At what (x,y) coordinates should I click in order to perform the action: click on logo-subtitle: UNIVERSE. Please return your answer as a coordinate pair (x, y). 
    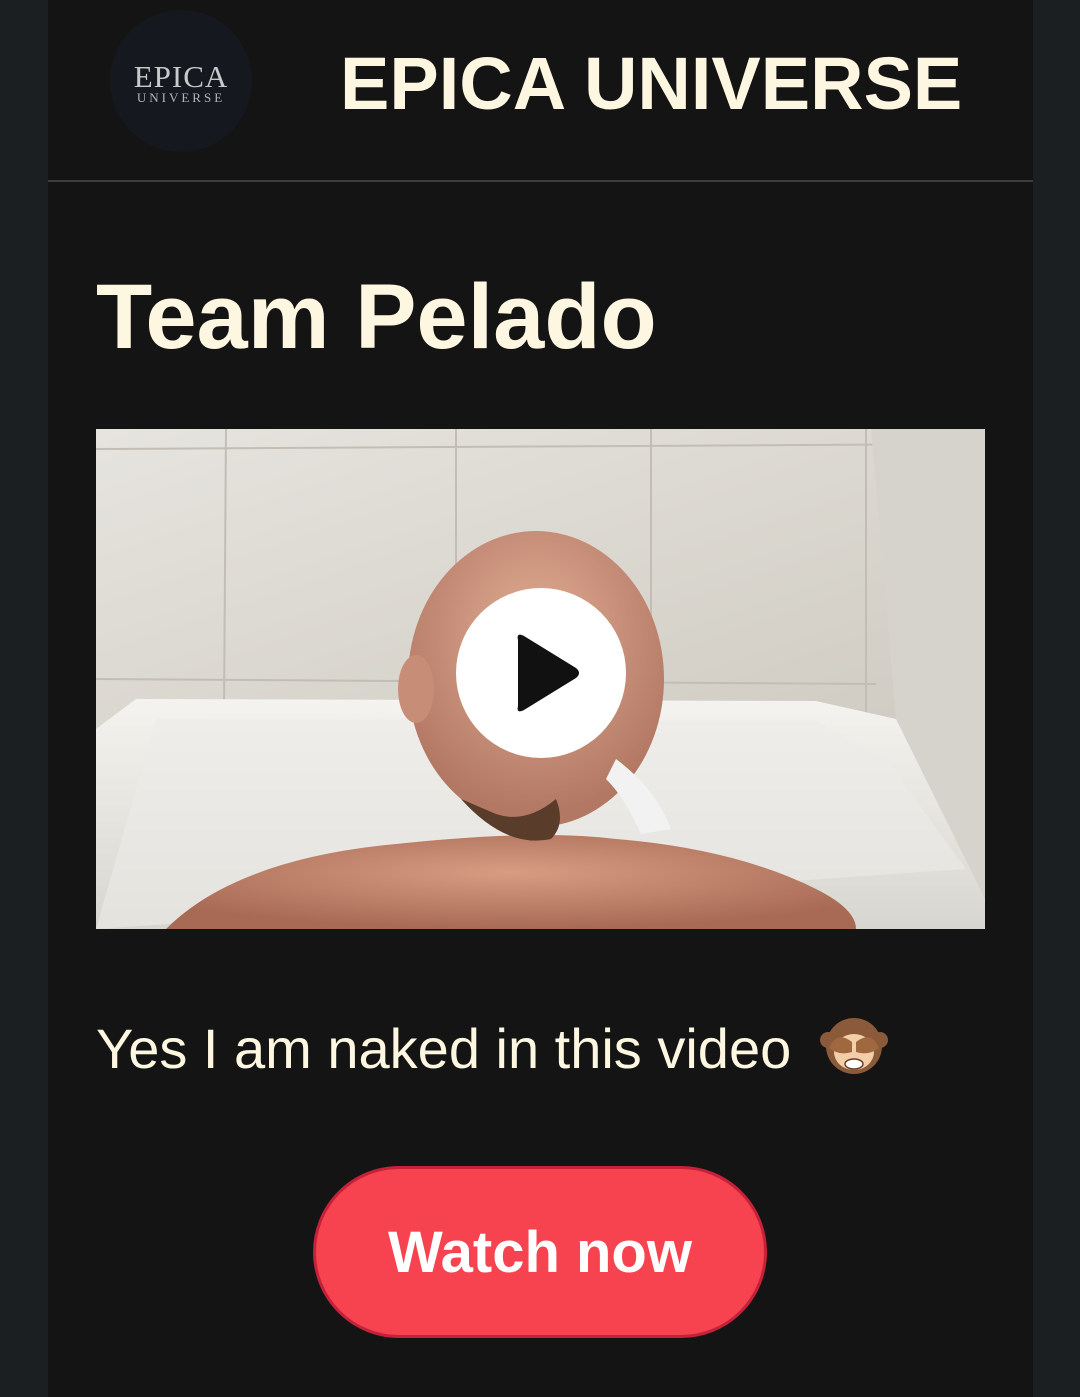
    Looking at the image, I should click on (181, 97).